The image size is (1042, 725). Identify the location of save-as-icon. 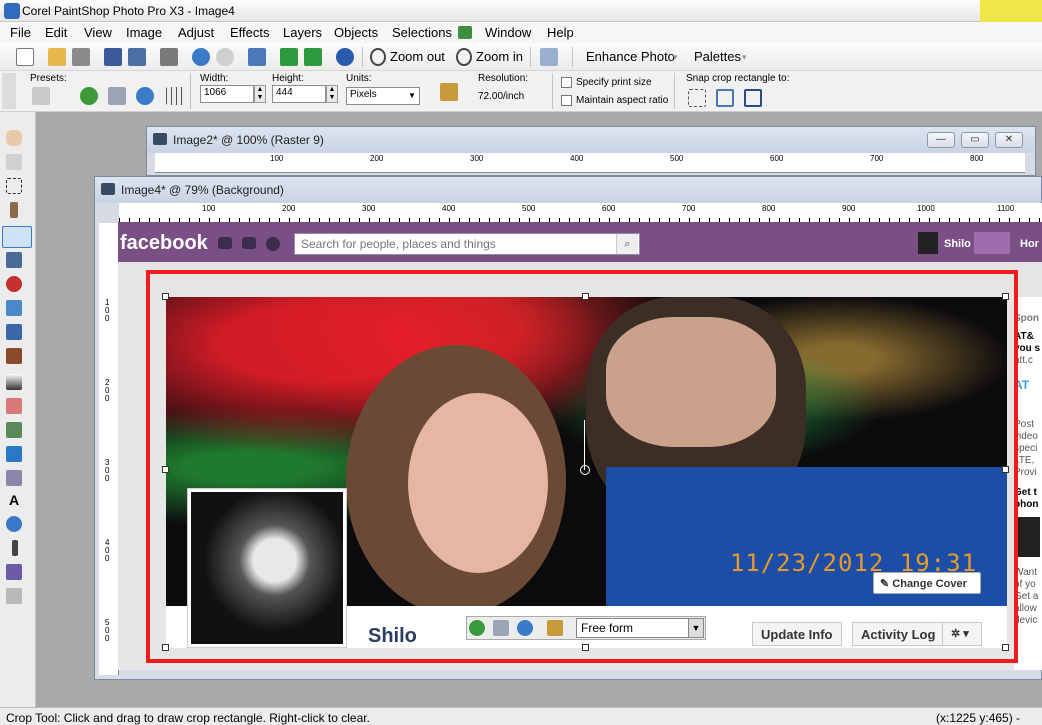
(137, 57).